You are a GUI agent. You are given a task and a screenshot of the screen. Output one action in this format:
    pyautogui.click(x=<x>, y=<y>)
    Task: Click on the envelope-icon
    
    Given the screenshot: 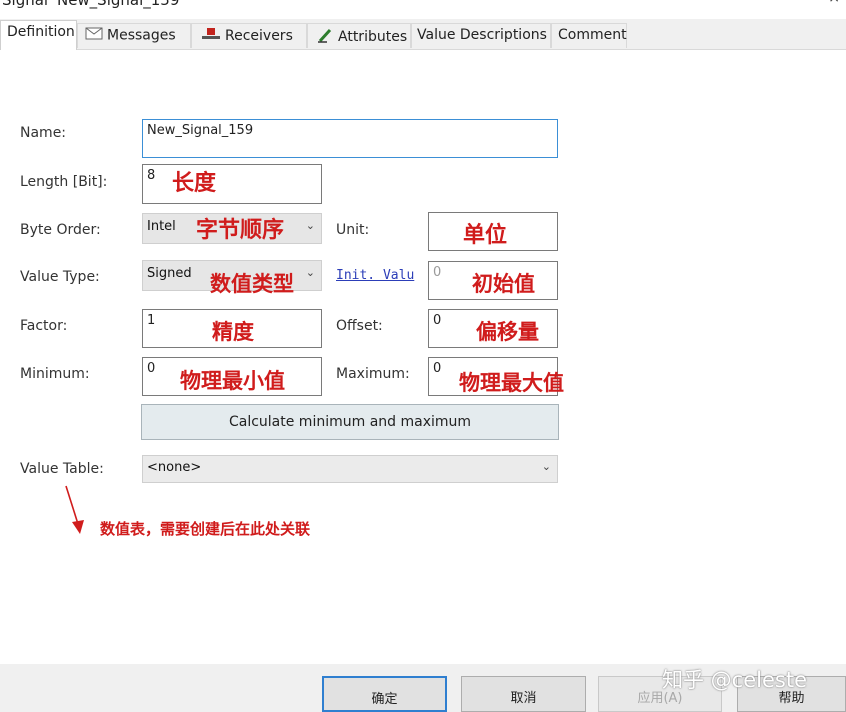 What is the action you would take?
    pyautogui.click(x=94, y=35)
    